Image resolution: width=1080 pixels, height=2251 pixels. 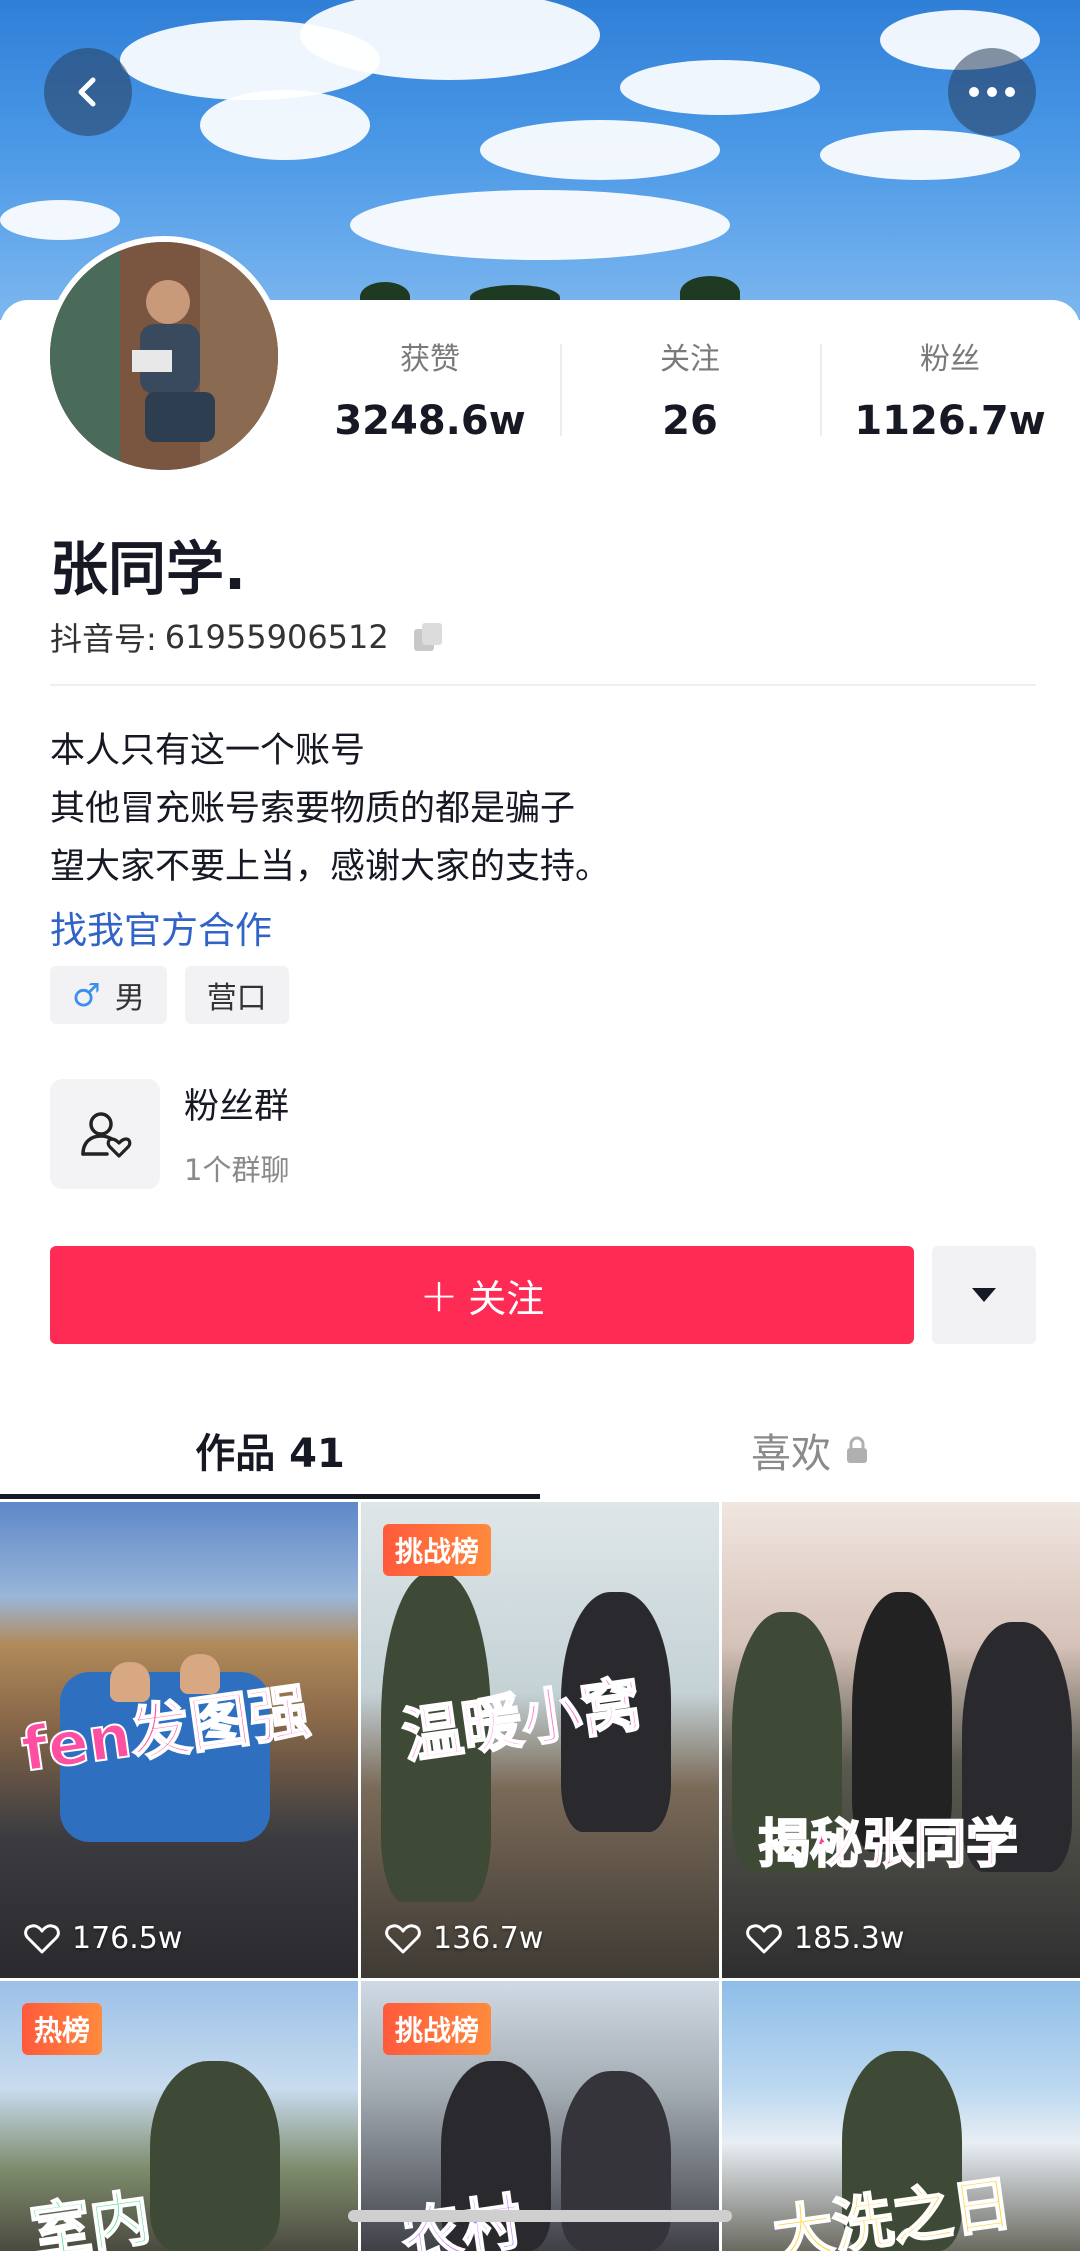 I want to click on video-title: 室内, so click(x=90, y=2216).